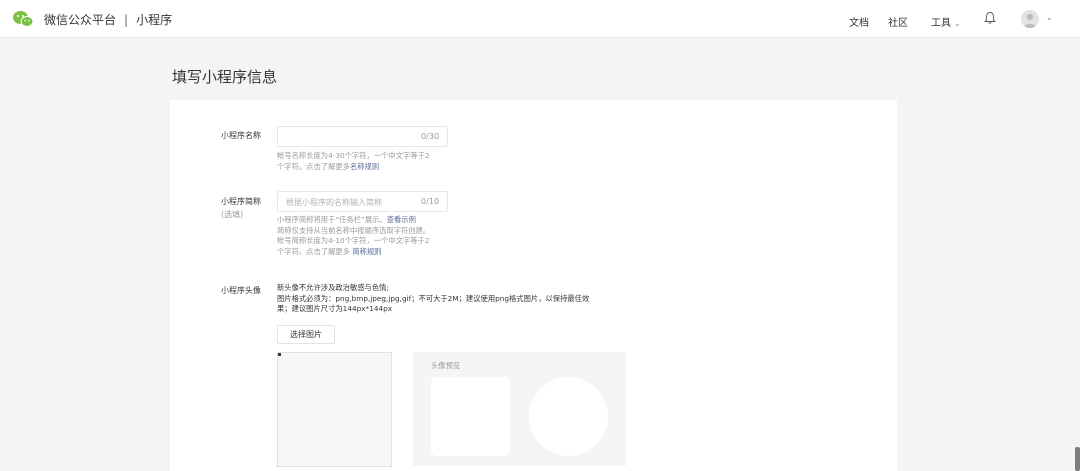  What do you see at coordinates (353, 155) in the screenshot?
I see `name-tip-line: 帐号名称长度为4-30个字符，一个中文字等于2` at bounding box center [353, 155].